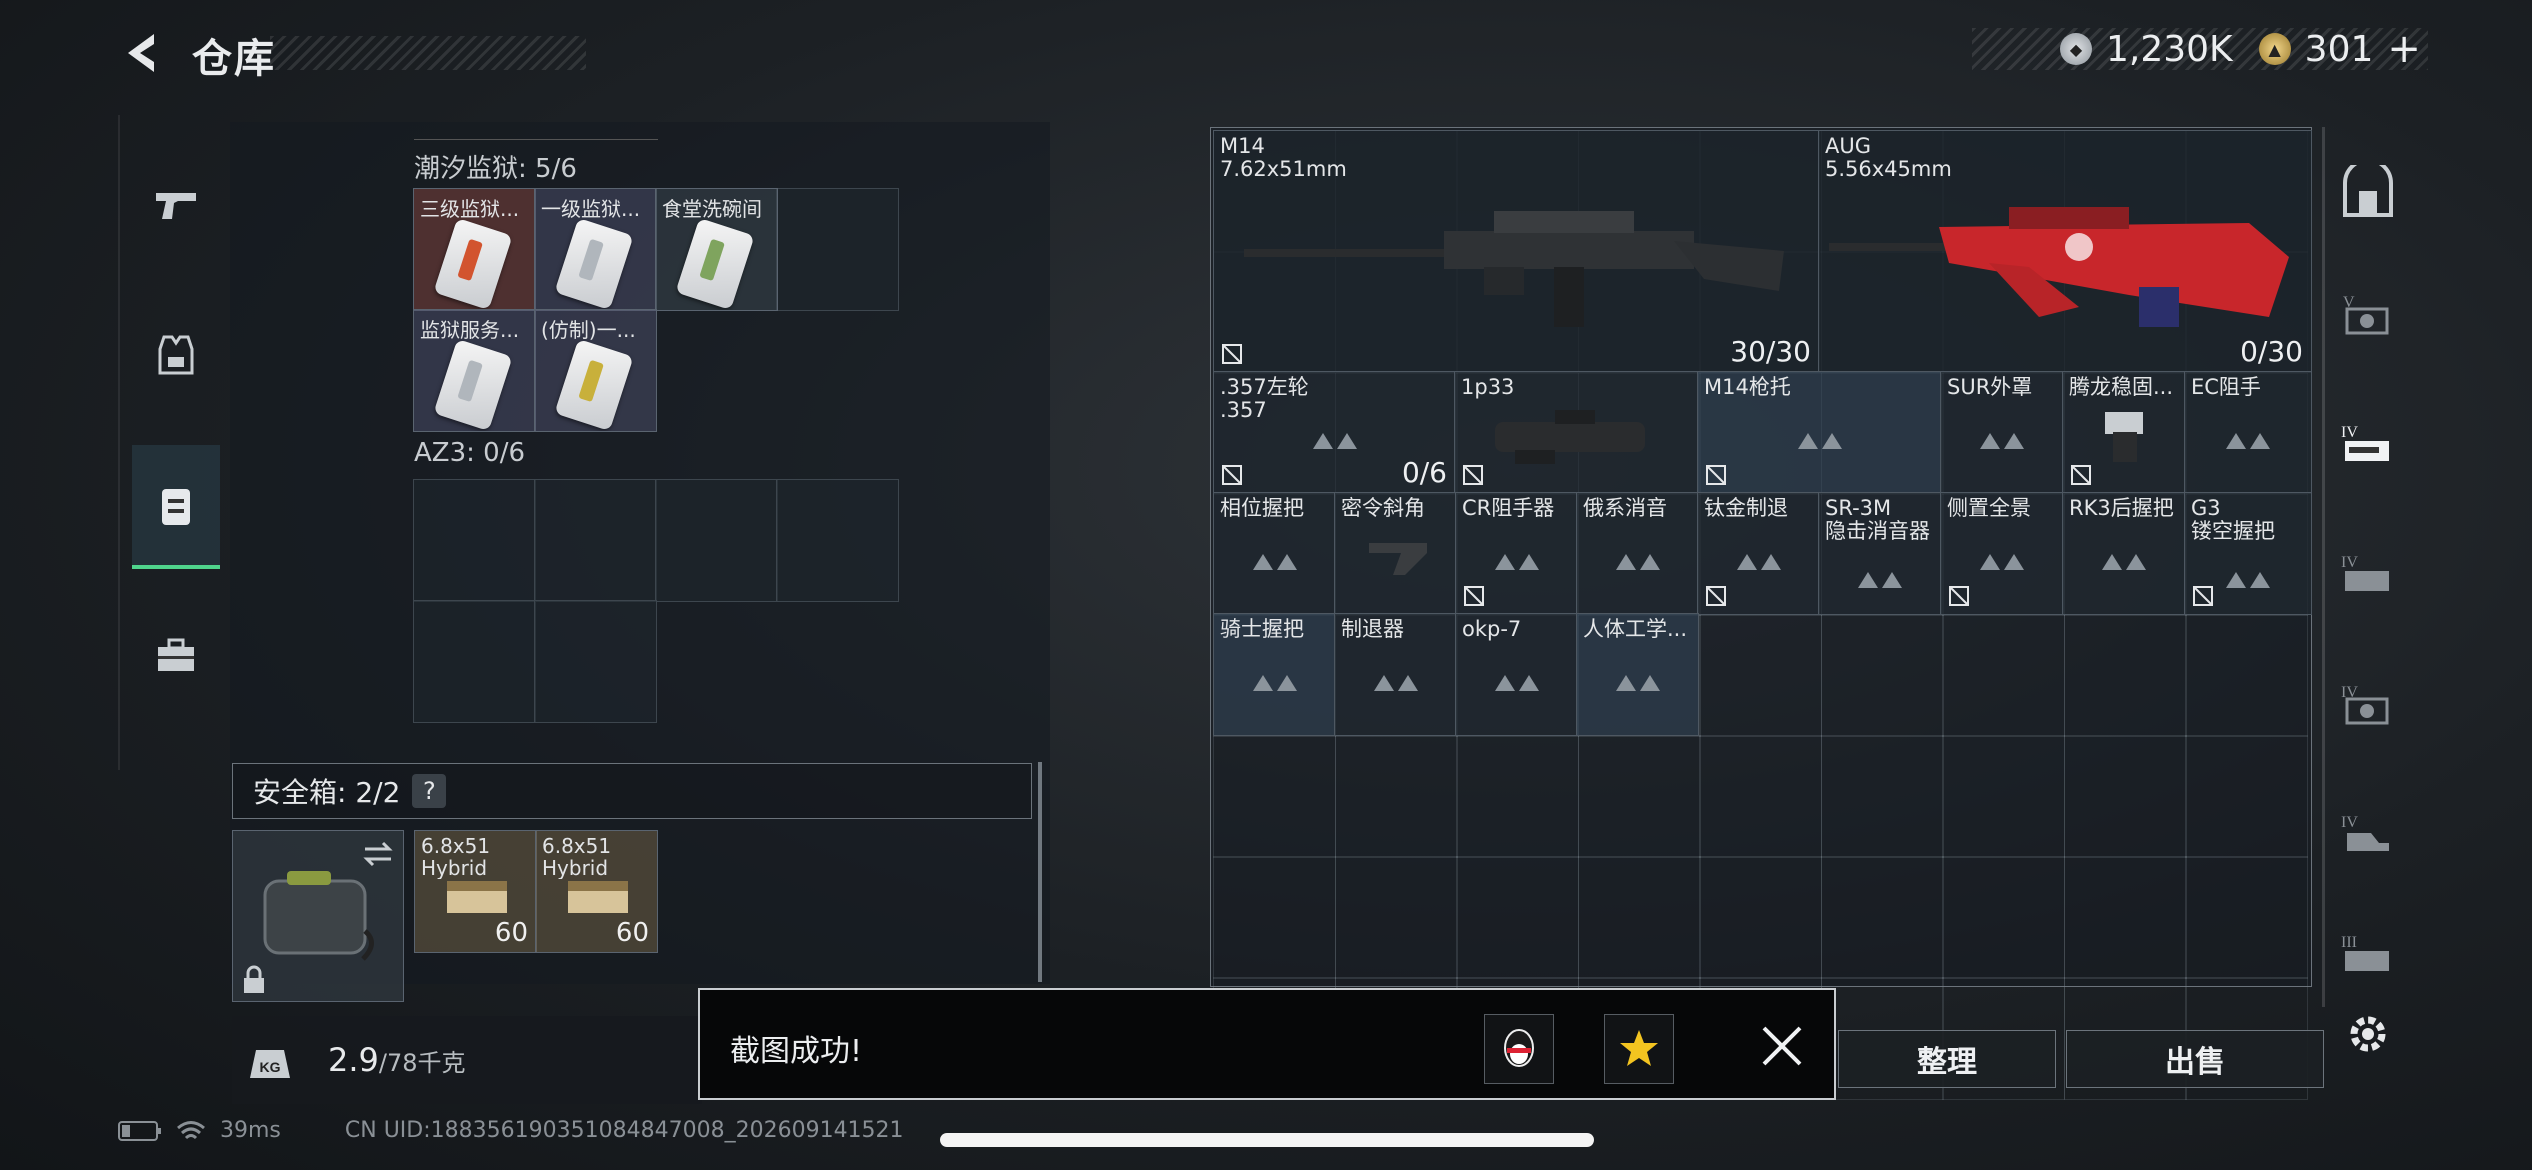 The width and height of the screenshot is (2532, 1170). What do you see at coordinates (1576, 432) in the screenshot?
I see `scope-1p33-item: 1p33` at bounding box center [1576, 432].